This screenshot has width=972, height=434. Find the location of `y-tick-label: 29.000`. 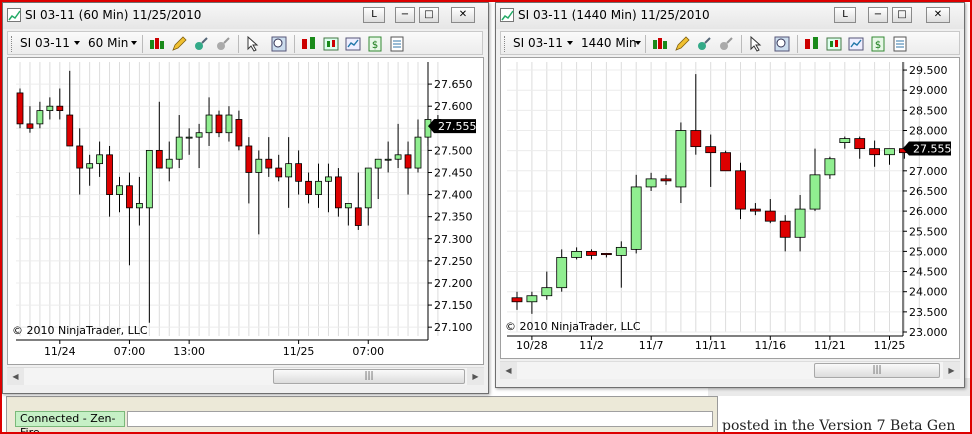

y-tick-label: 29.000 is located at coordinates (928, 90).